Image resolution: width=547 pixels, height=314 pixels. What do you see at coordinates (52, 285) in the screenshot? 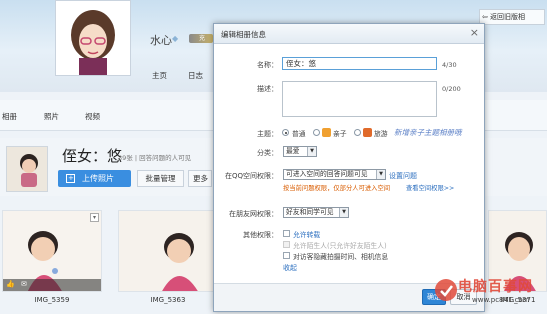
I see `photo-toolbar: 👍 ✉` at bounding box center [52, 285].